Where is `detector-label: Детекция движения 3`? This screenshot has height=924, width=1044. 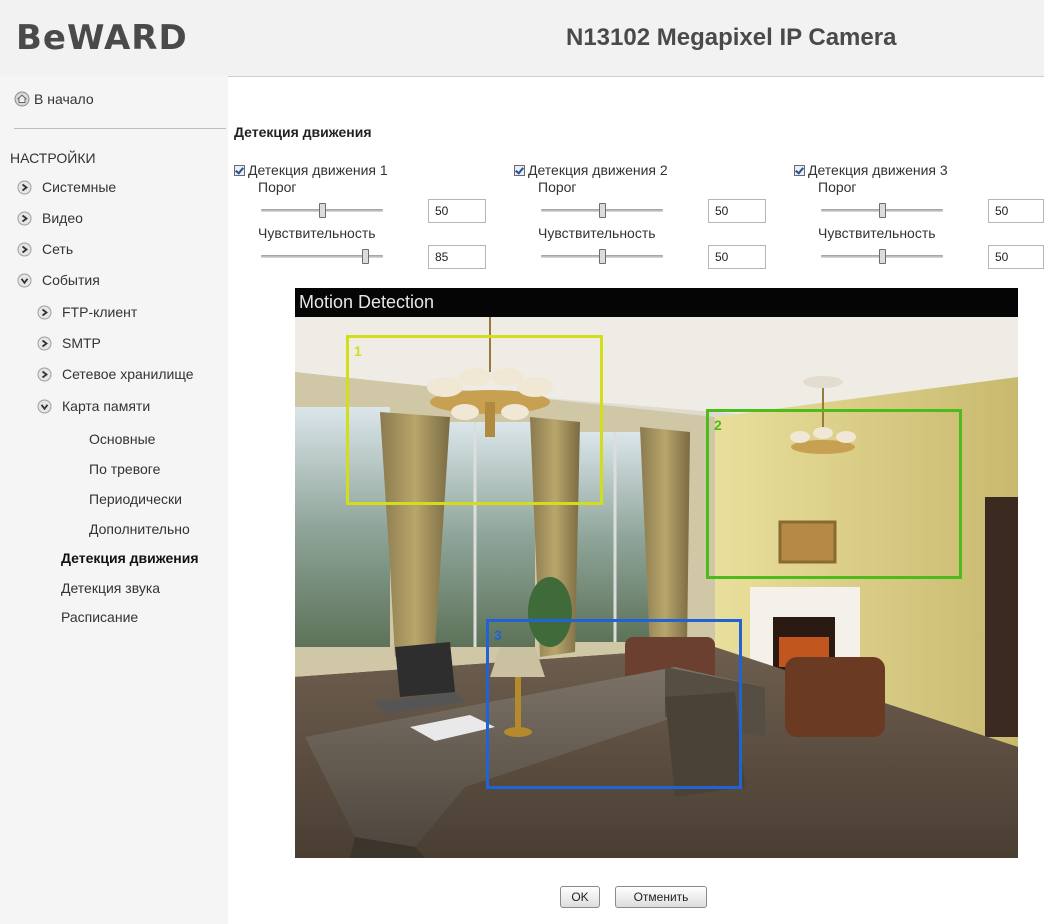 detector-label: Детекция движения 3 is located at coordinates (878, 170).